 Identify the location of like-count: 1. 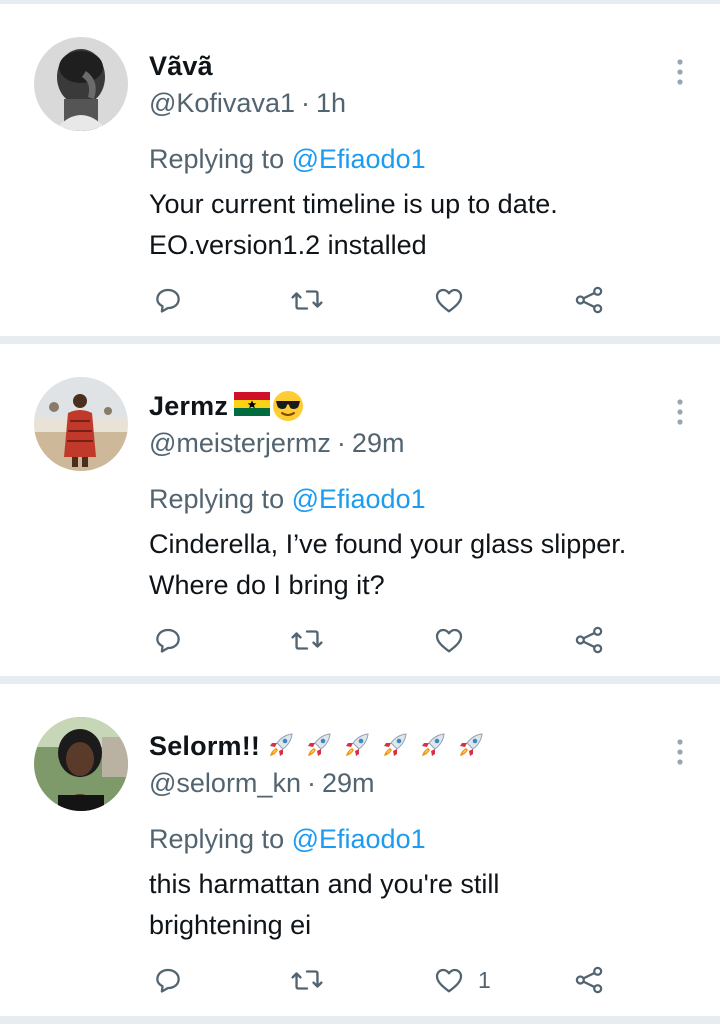
(484, 979).